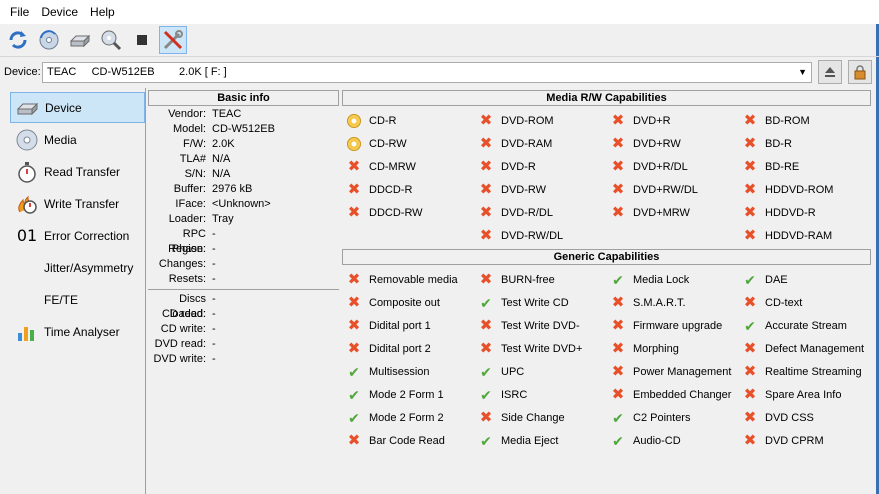  Describe the element at coordinates (243, 314) in the screenshot. I see `info-row-cd-read: CD read: -` at that location.